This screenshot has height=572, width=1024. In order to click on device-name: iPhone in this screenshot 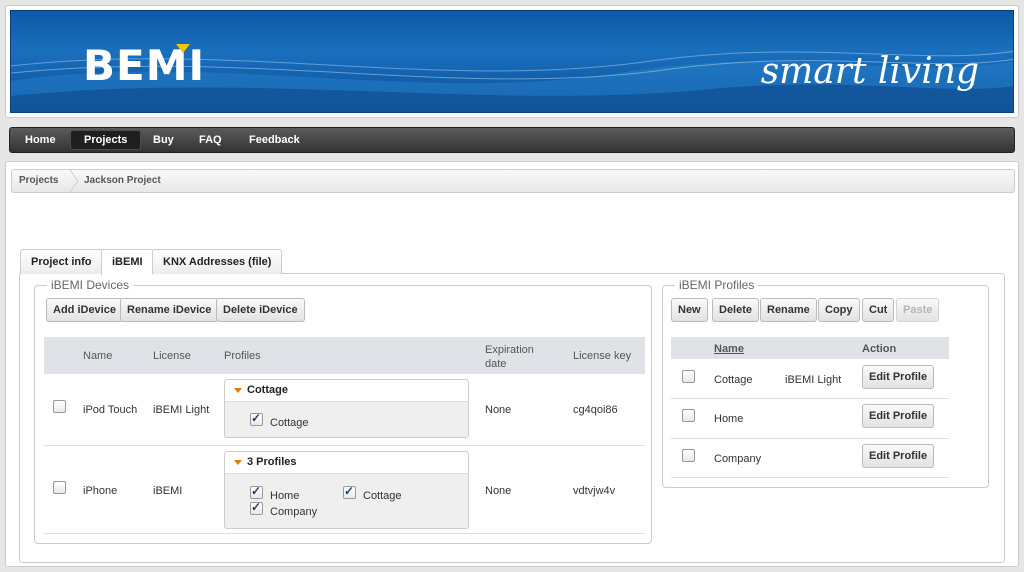, I will do `click(100, 491)`.